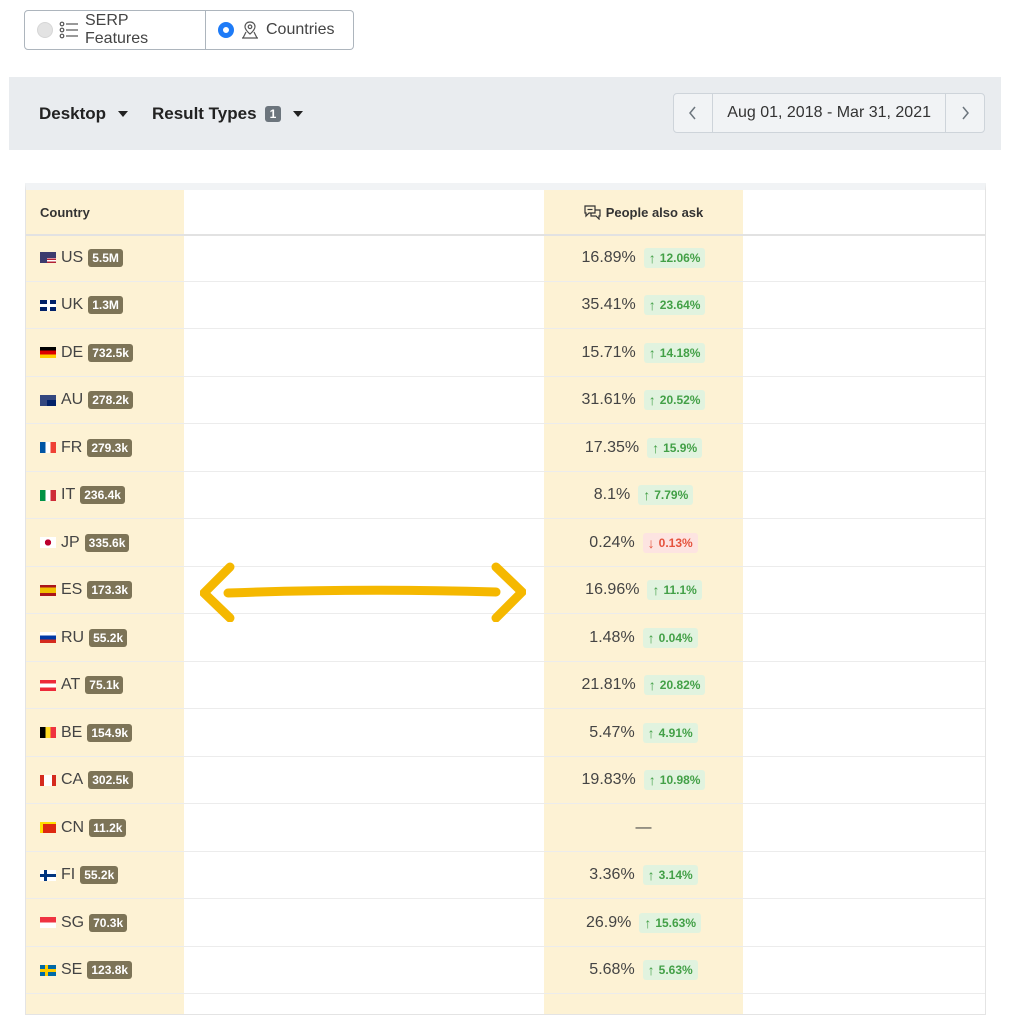 This screenshot has width=1009, height=1024. I want to click on change-value: 4.91%, so click(675, 732).